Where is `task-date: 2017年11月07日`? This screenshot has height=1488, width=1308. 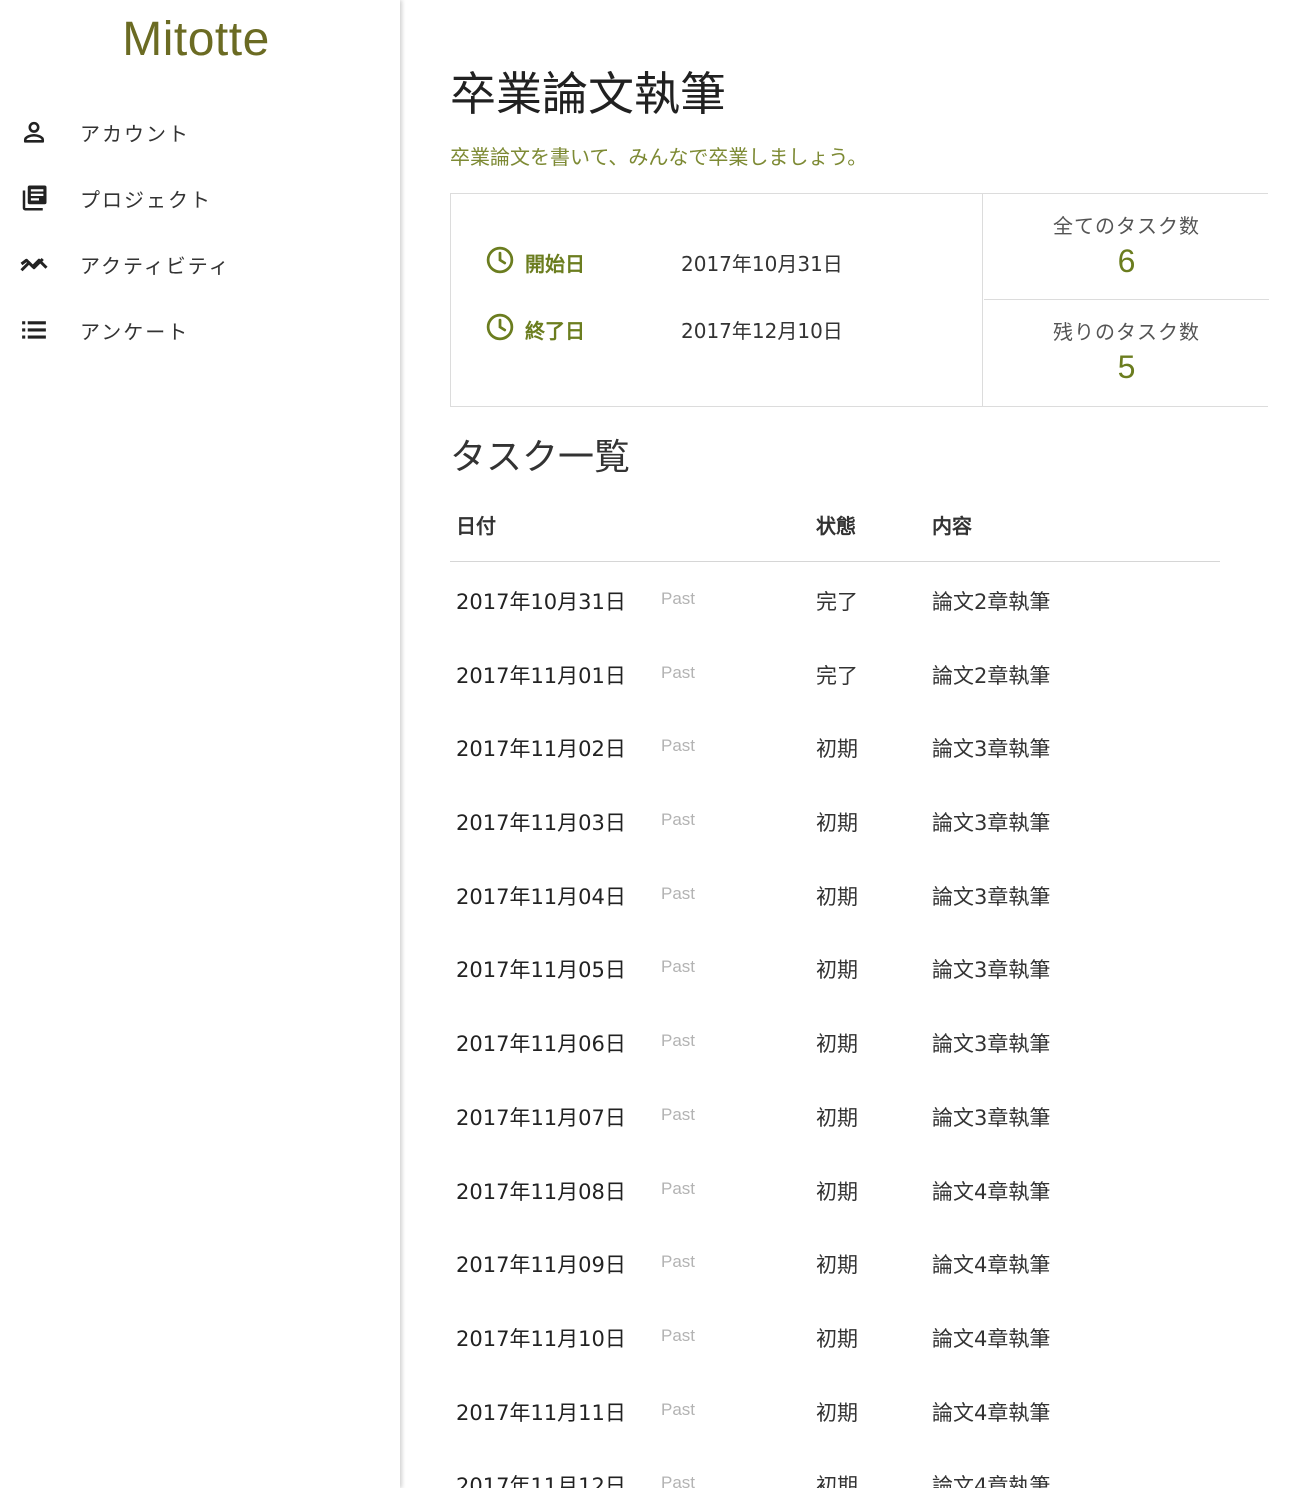
task-date: 2017年11月07日 is located at coordinates (541, 1117).